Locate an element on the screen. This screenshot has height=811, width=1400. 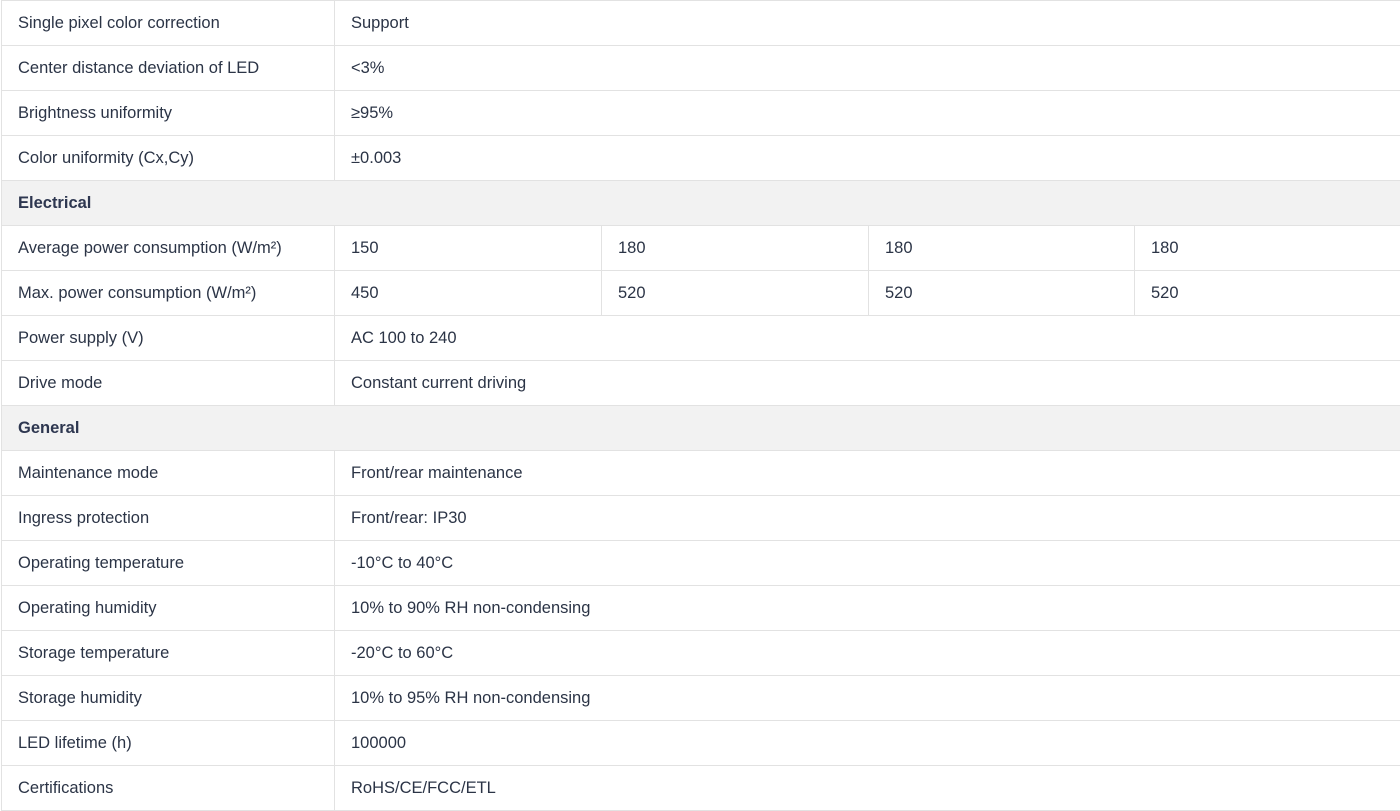
spec-value: ≥95% is located at coordinates (866, 113).